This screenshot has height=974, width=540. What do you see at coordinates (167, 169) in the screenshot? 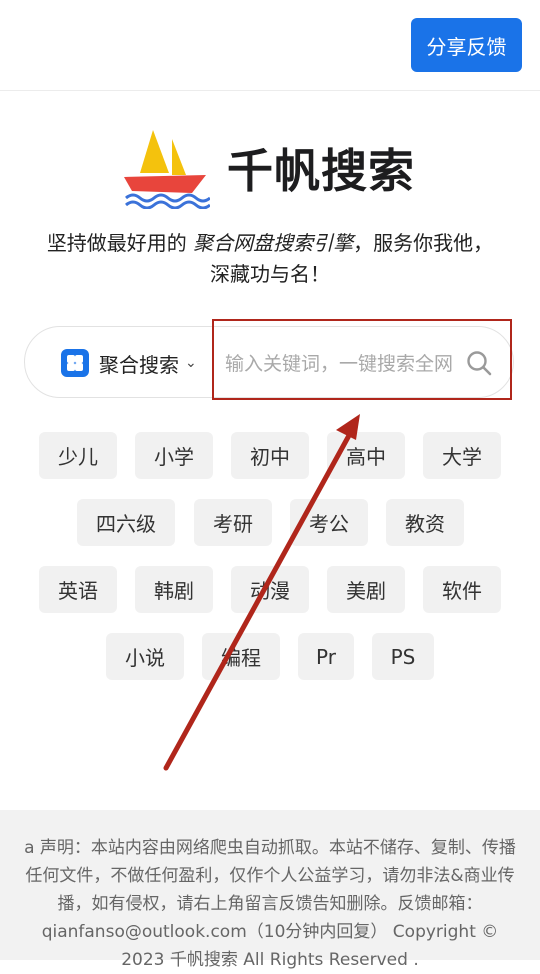
I see `sailboat-logo-icon` at bounding box center [167, 169].